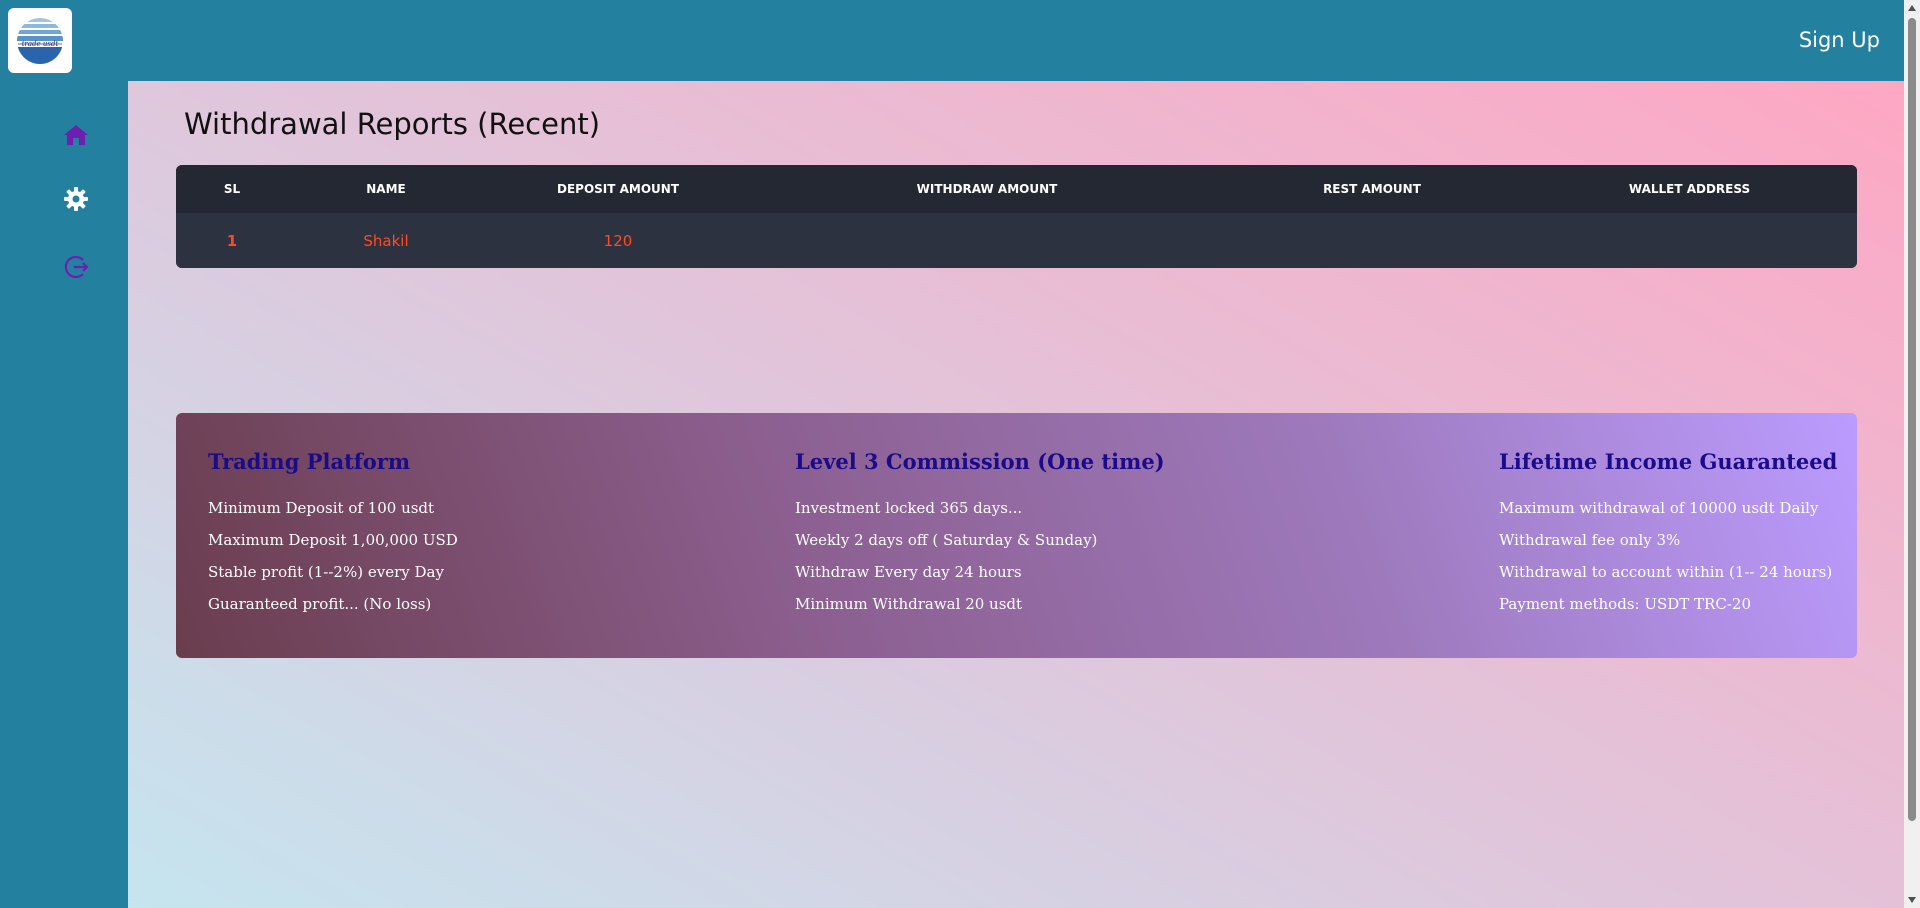  I want to click on logout-icon, so click(76, 267).